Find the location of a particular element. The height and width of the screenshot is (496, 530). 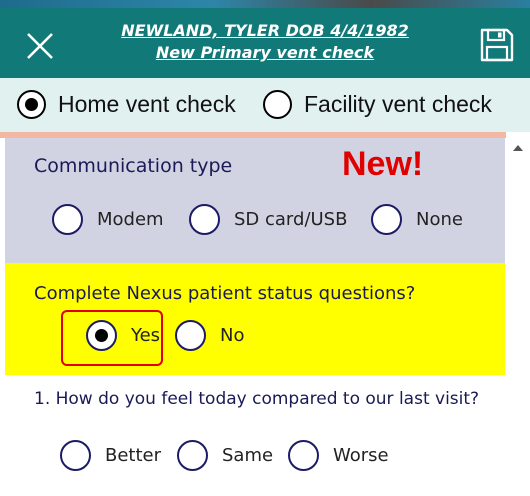

close-button is located at coordinates (40, 46).